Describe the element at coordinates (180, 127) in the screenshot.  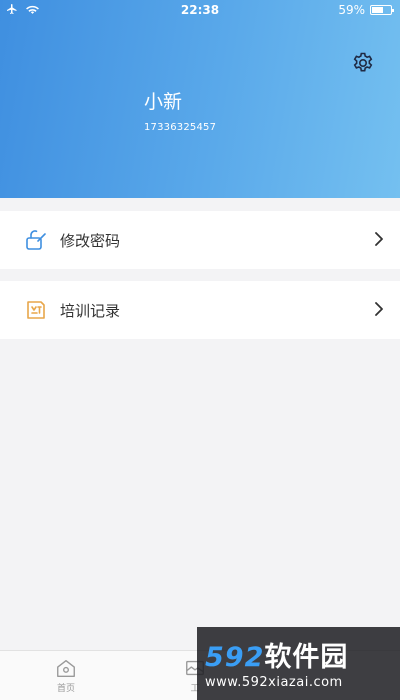
I see `user-phone: 17336325457` at that location.